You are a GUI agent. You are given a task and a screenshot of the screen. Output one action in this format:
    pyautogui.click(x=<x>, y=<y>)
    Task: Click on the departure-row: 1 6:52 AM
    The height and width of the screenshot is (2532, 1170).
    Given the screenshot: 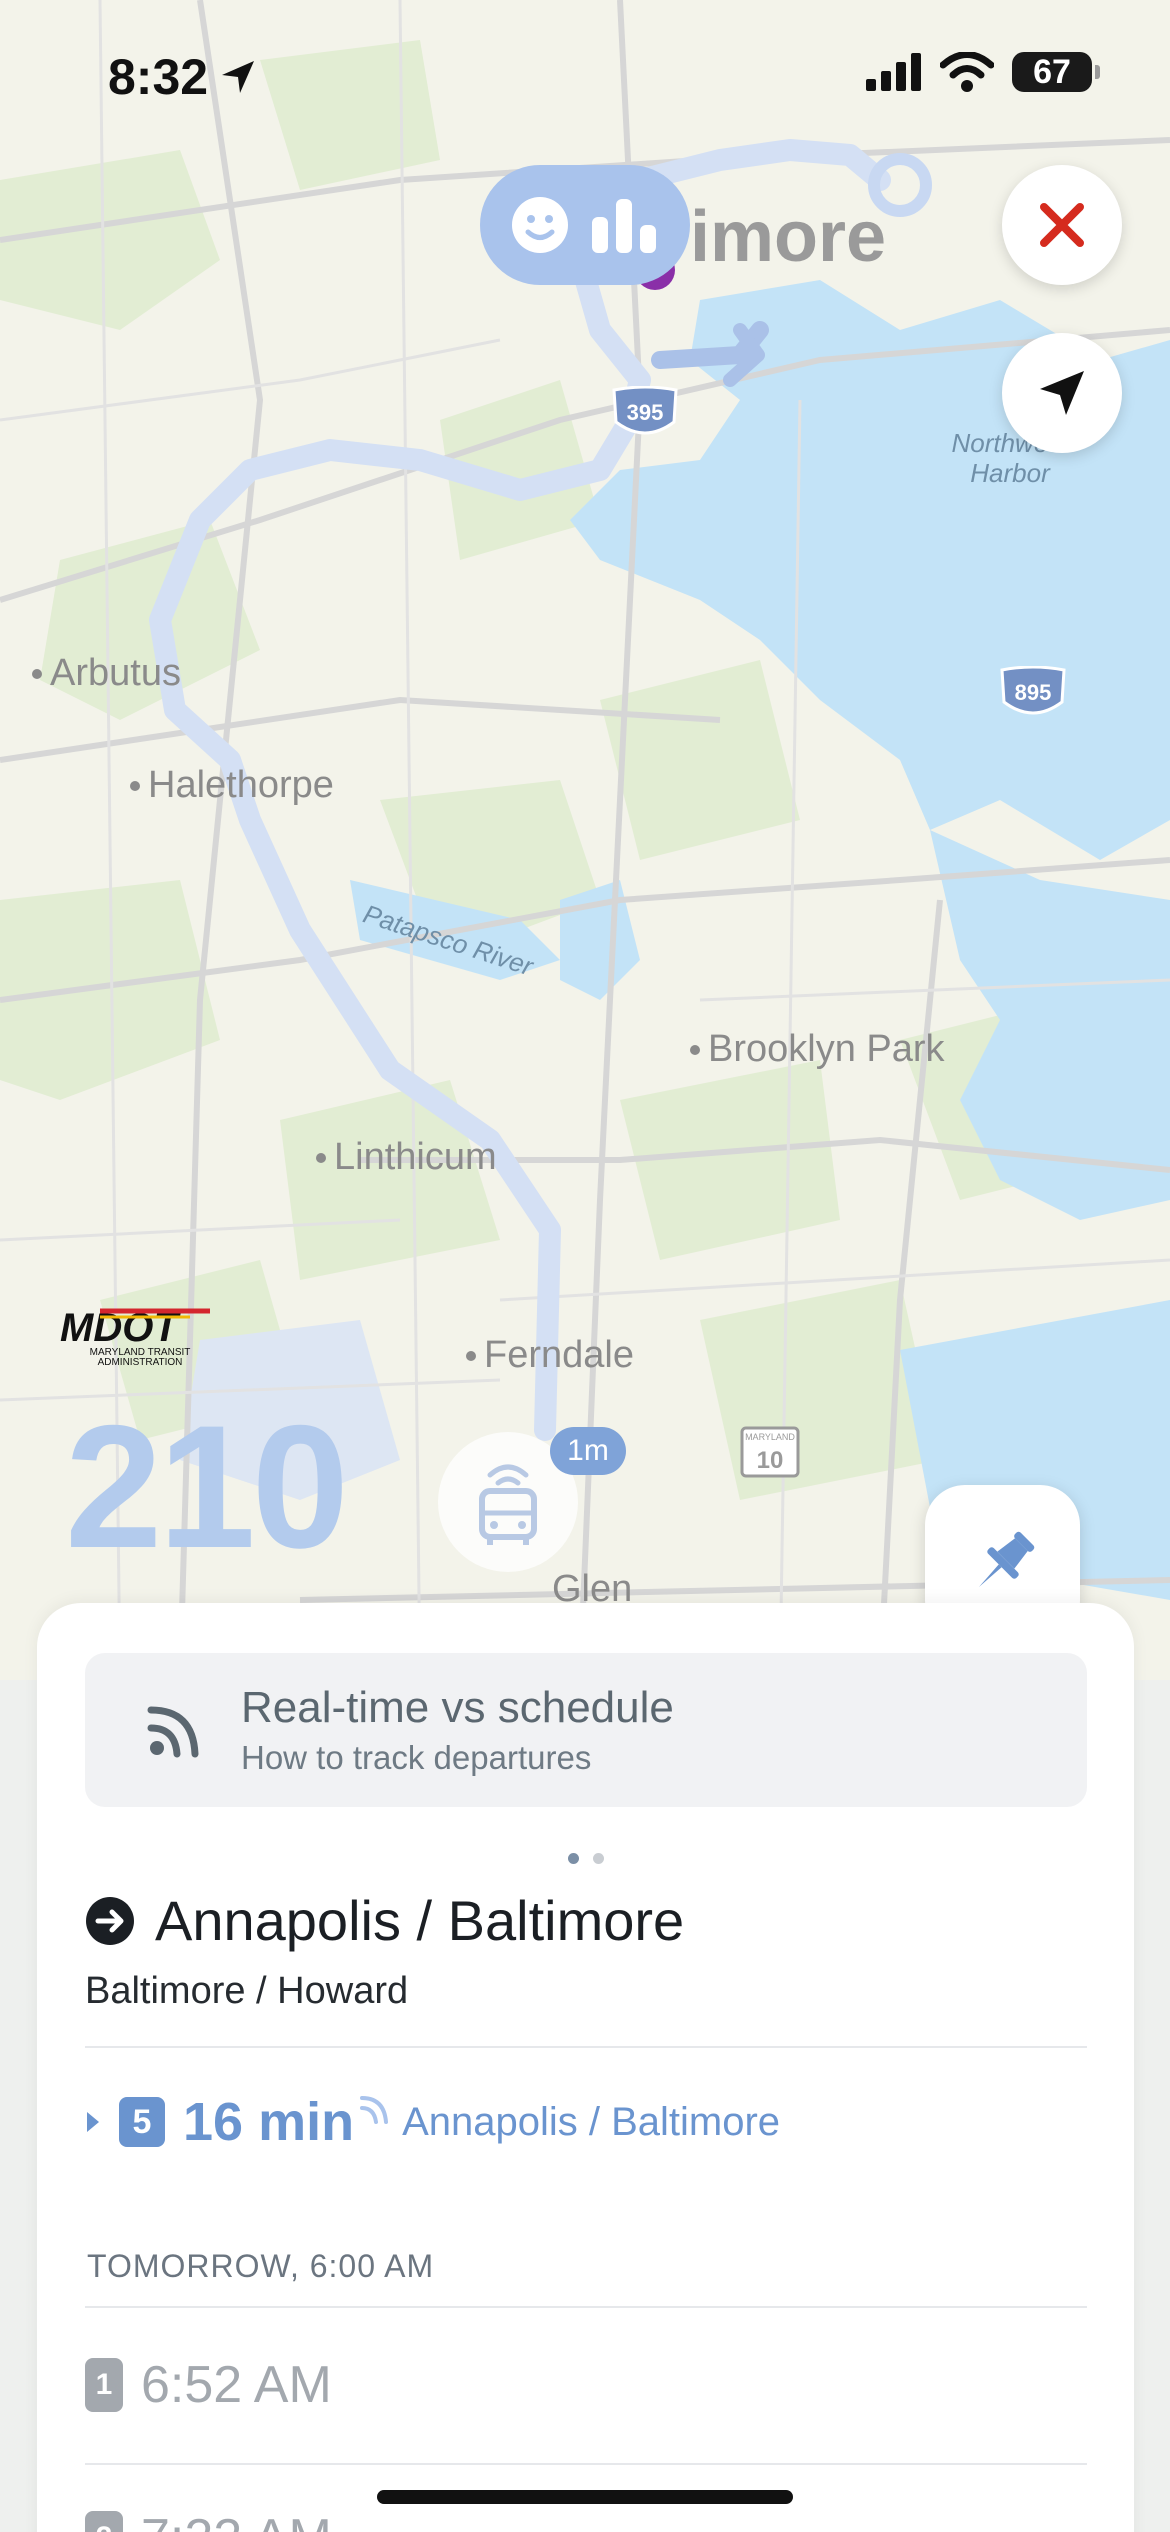 What is the action you would take?
    pyautogui.click(x=208, y=2385)
    